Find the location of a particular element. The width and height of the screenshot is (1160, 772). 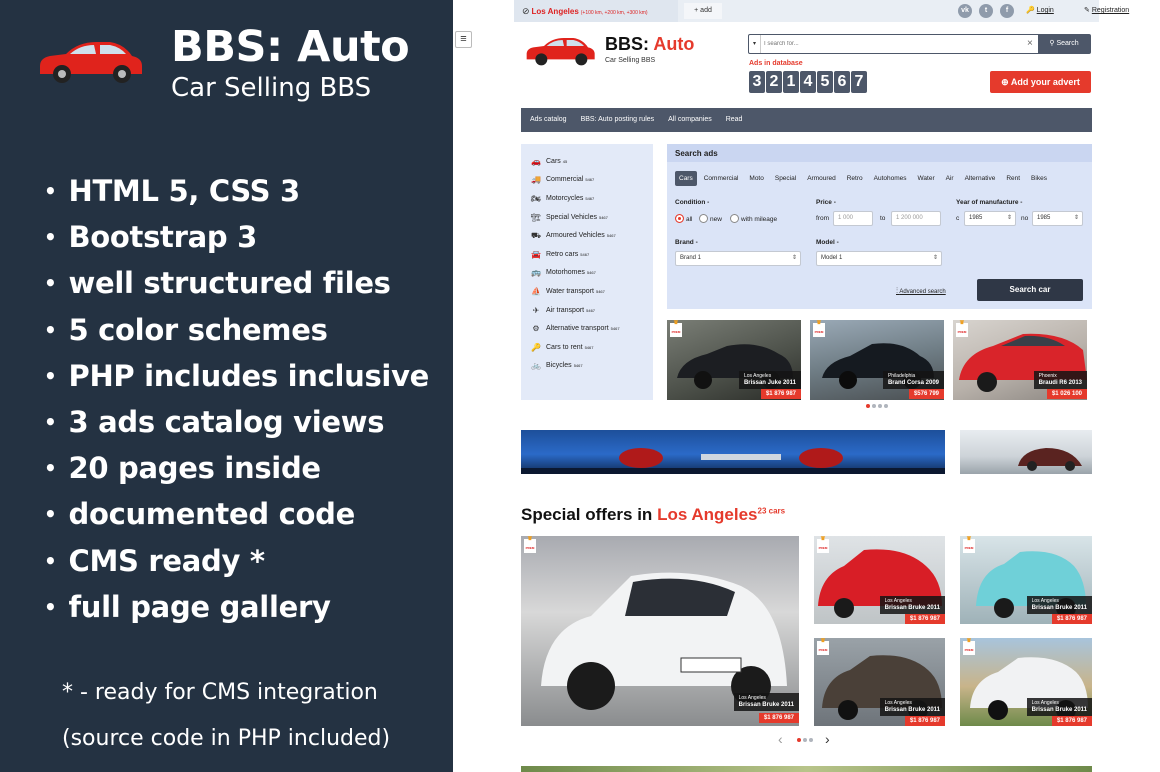

category-item: 🔑 Cars to rent 5467 is located at coordinates (591, 347).